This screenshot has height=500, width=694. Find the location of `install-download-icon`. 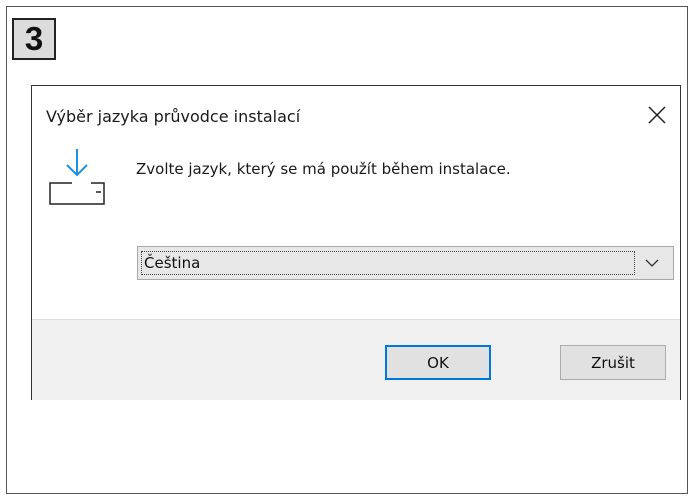

install-download-icon is located at coordinates (77, 177).